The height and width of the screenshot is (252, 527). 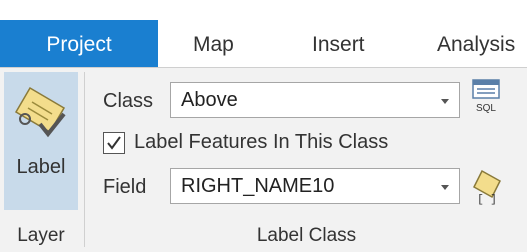 I want to click on label-features-checkbox-label: Label Features In This Class, so click(x=261, y=142).